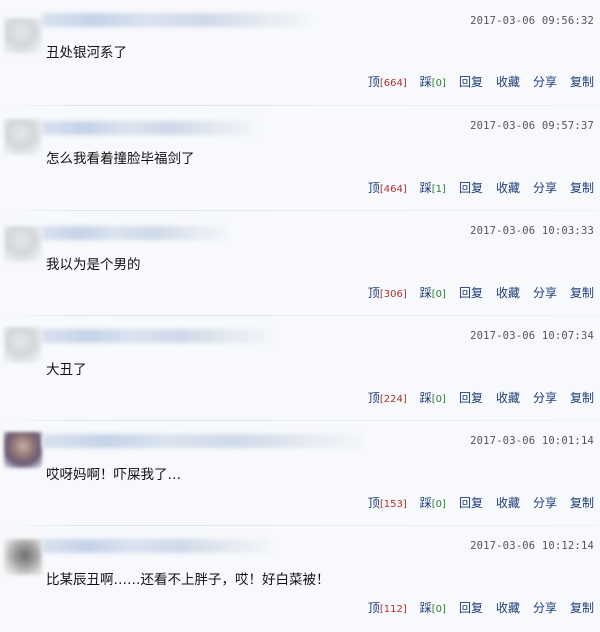 The width and height of the screenshot is (600, 632). I want to click on comment-text: 怎么我看着撞脸毕福剑了, so click(120, 159).